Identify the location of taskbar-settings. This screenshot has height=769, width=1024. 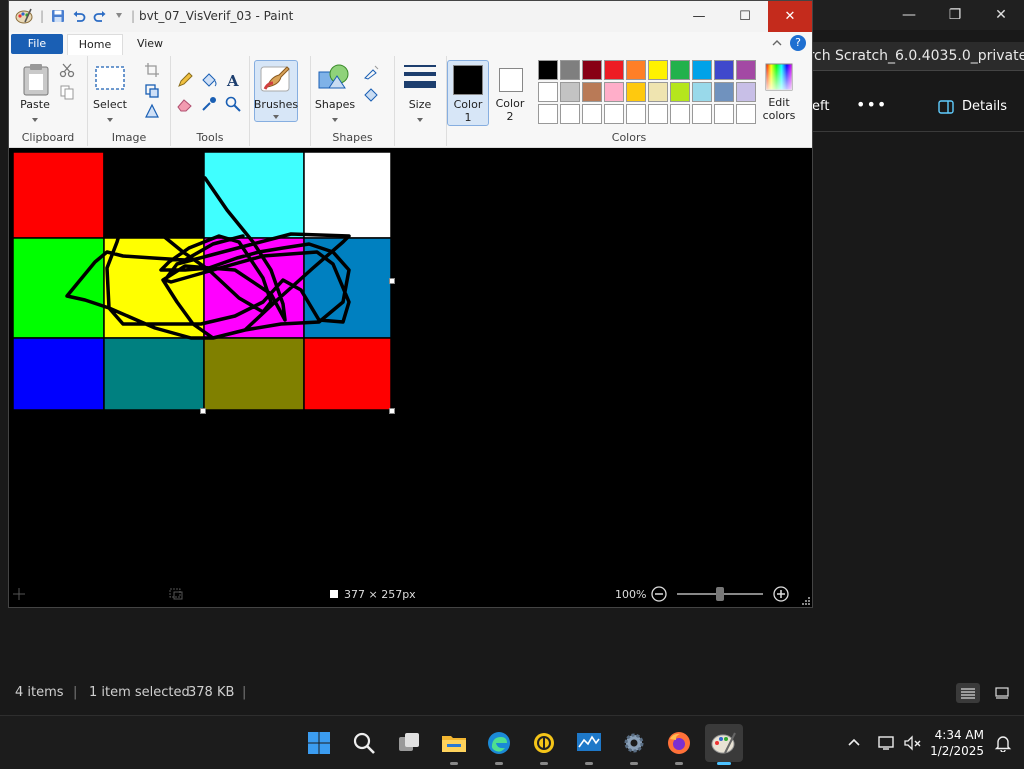
(634, 744).